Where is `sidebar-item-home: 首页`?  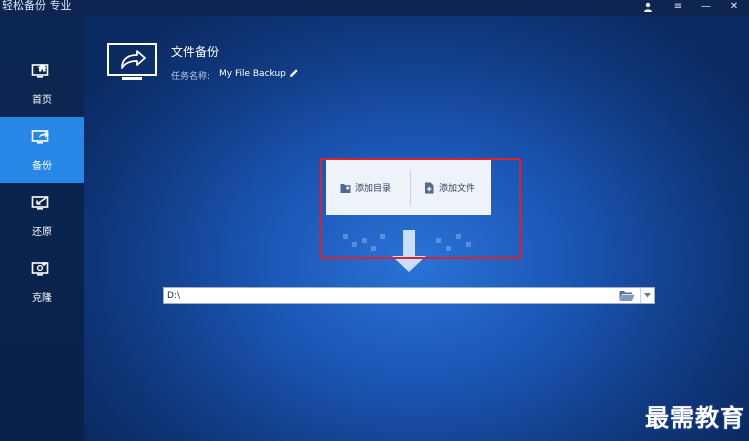 sidebar-item-home: 首页 is located at coordinates (42, 84).